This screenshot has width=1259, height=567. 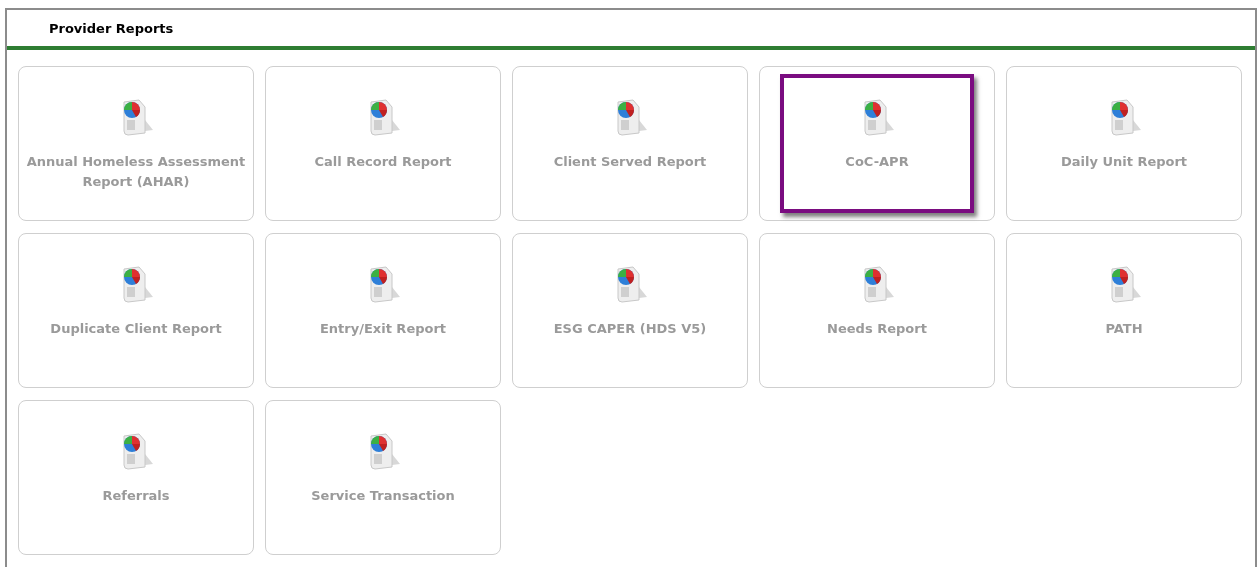 I want to click on report-tile: Duplicate Client Report, so click(x=136, y=310).